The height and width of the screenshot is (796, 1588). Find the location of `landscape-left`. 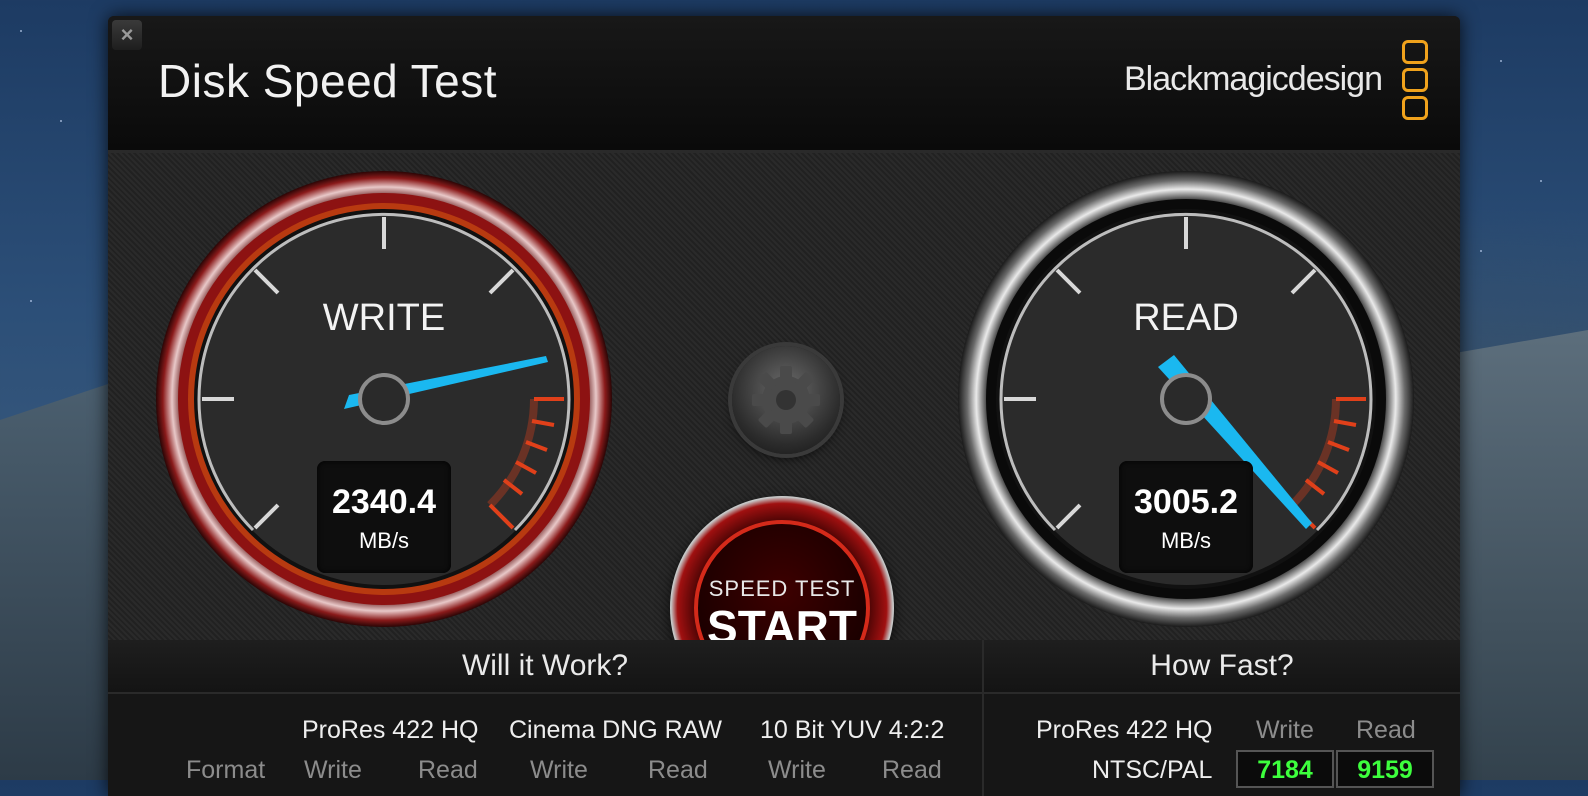

landscape-left is located at coordinates (60, 580).